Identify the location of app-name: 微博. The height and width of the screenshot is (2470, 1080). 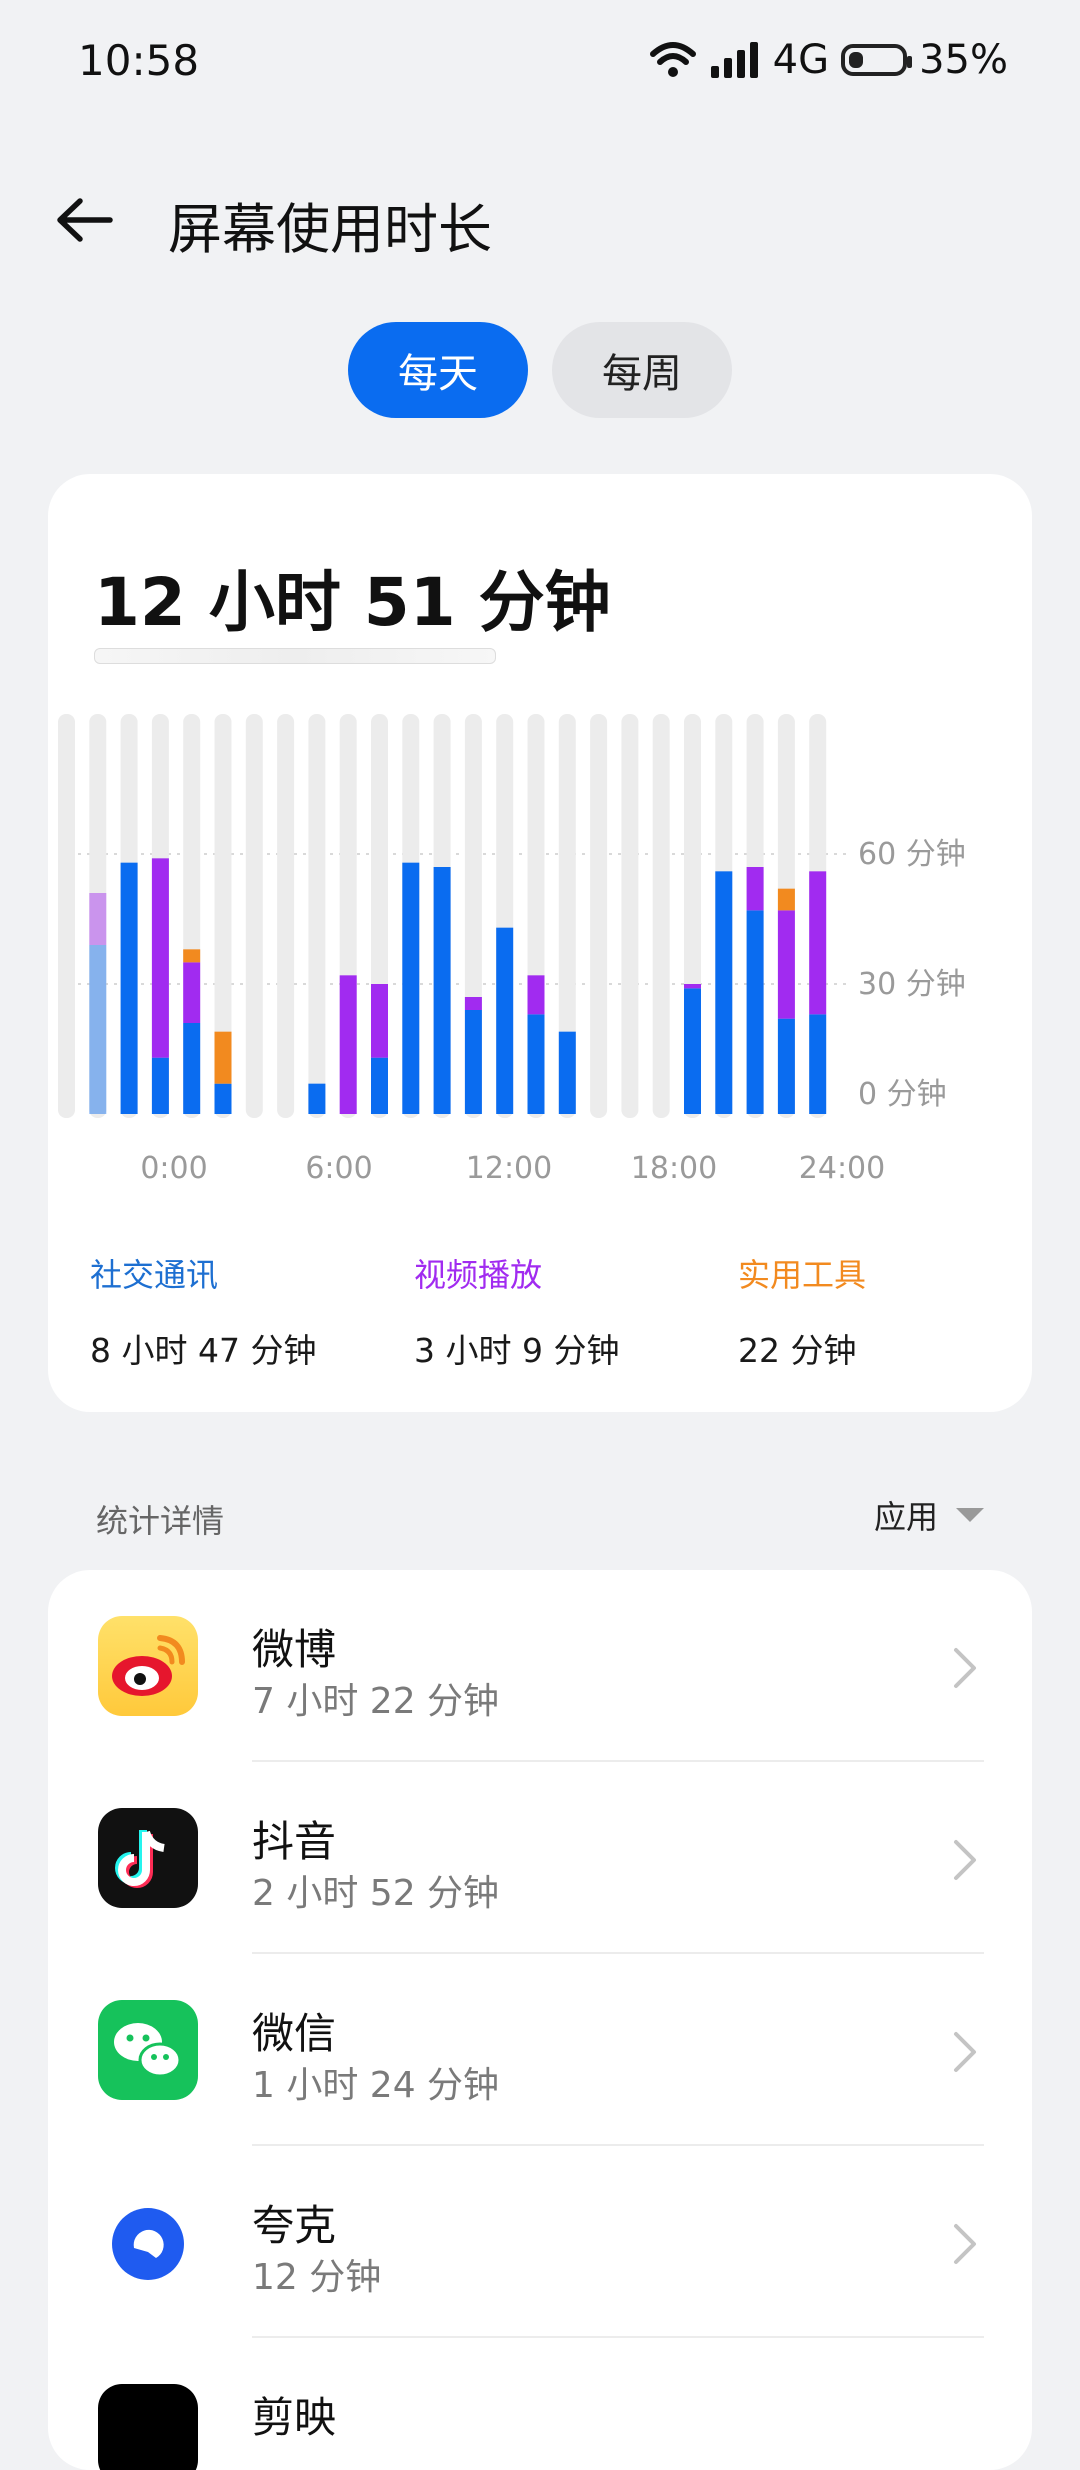
(294, 1649).